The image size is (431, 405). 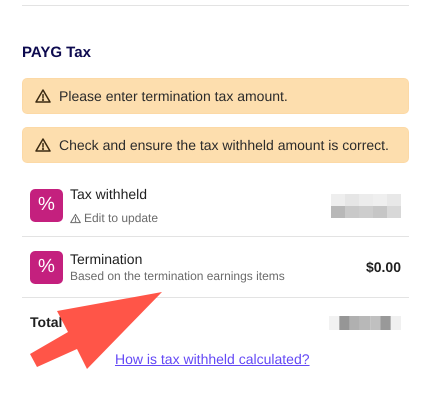 What do you see at coordinates (177, 276) in the screenshot?
I see `item-subtitle: Based on the termination earnings items` at bounding box center [177, 276].